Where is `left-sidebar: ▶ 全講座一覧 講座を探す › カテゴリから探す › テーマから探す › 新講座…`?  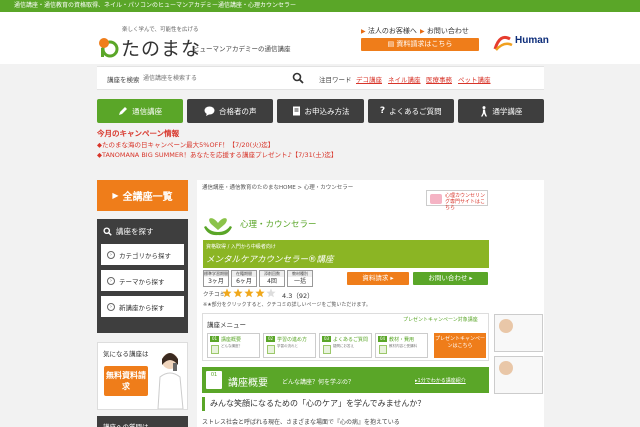 left-sidebar: ▶ 全講座一覧 講座を探す › カテゴリから探す › テーマから探す › 新講座… is located at coordinates (142, 303).